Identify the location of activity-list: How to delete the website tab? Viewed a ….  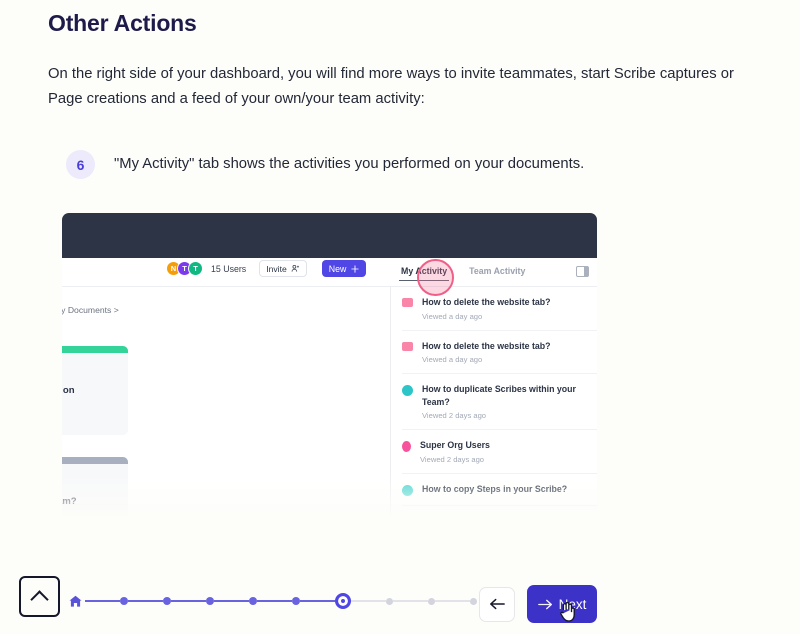
(494, 396).